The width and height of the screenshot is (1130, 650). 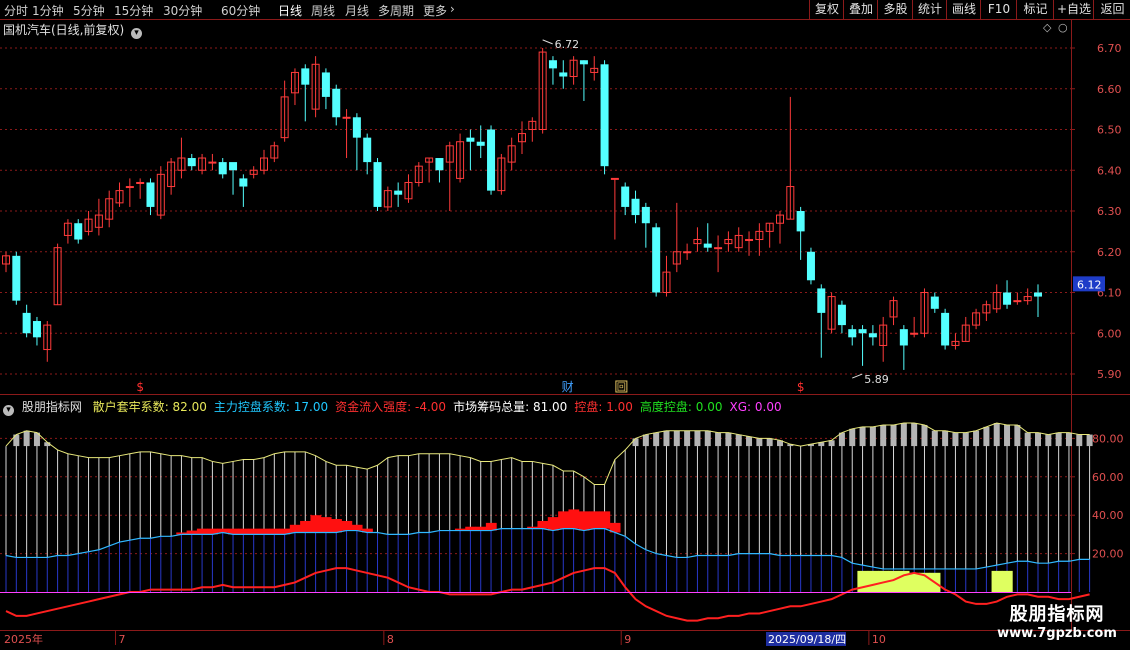 What do you see at coordinates (73, 30) in the screenshot?
I see `stock-title-row: 国机汽车(日线,前复权) ▾` at bounding box center [73, 30].